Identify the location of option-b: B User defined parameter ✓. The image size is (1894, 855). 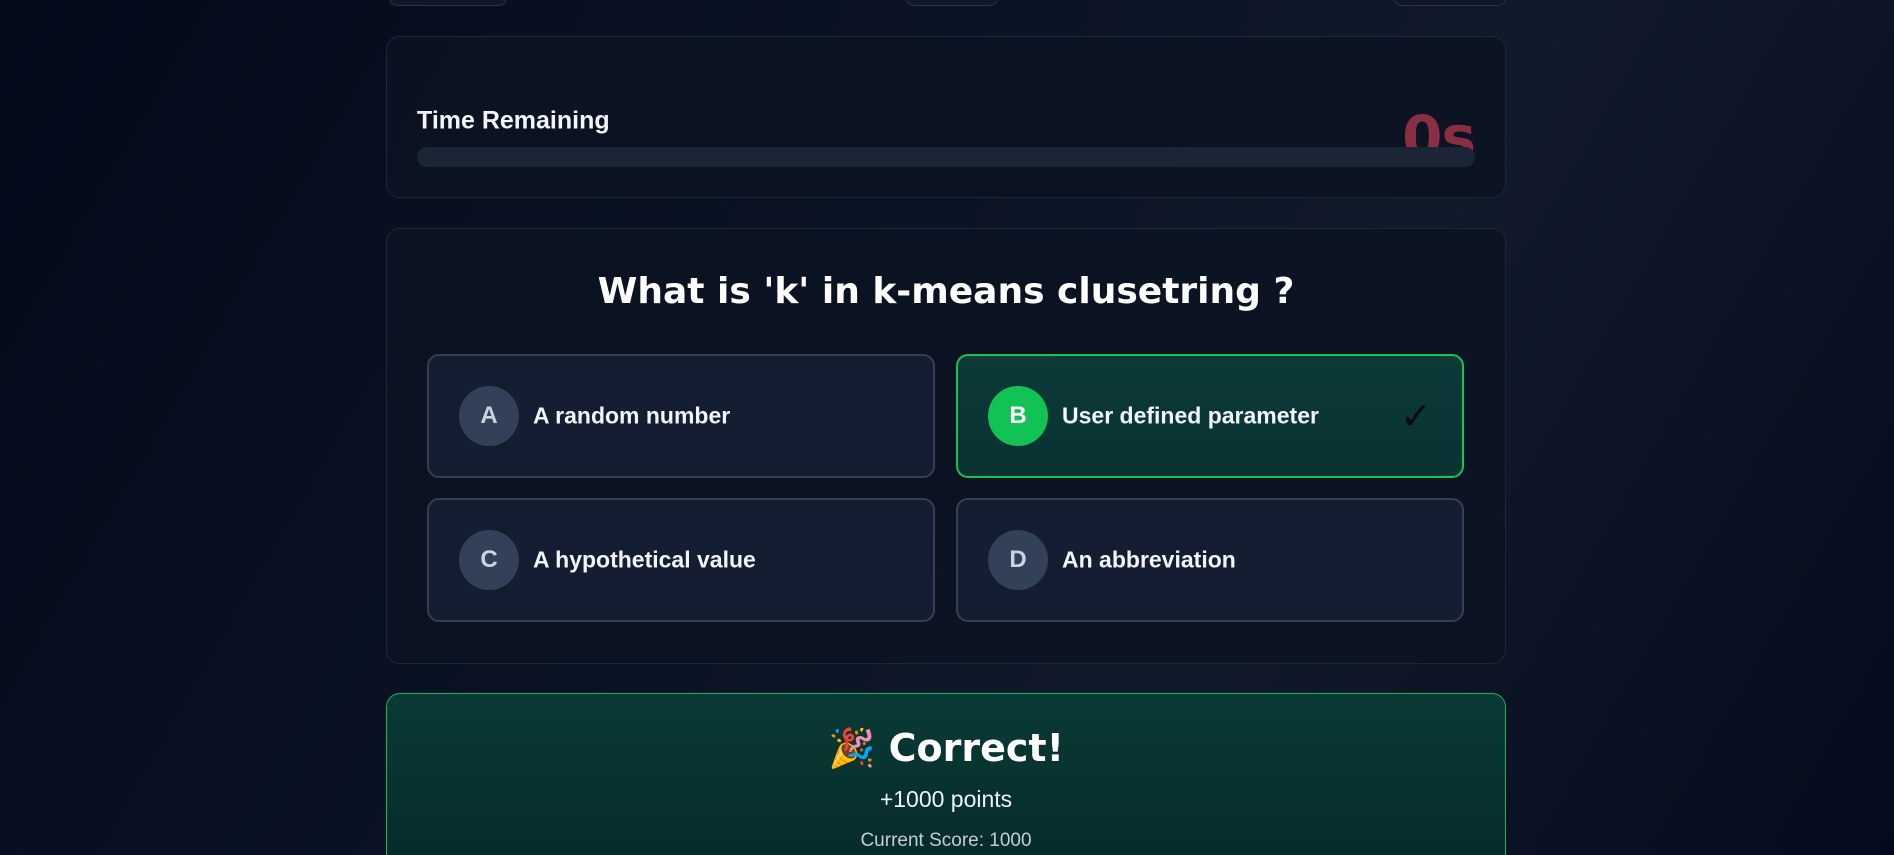
(1210, 416).